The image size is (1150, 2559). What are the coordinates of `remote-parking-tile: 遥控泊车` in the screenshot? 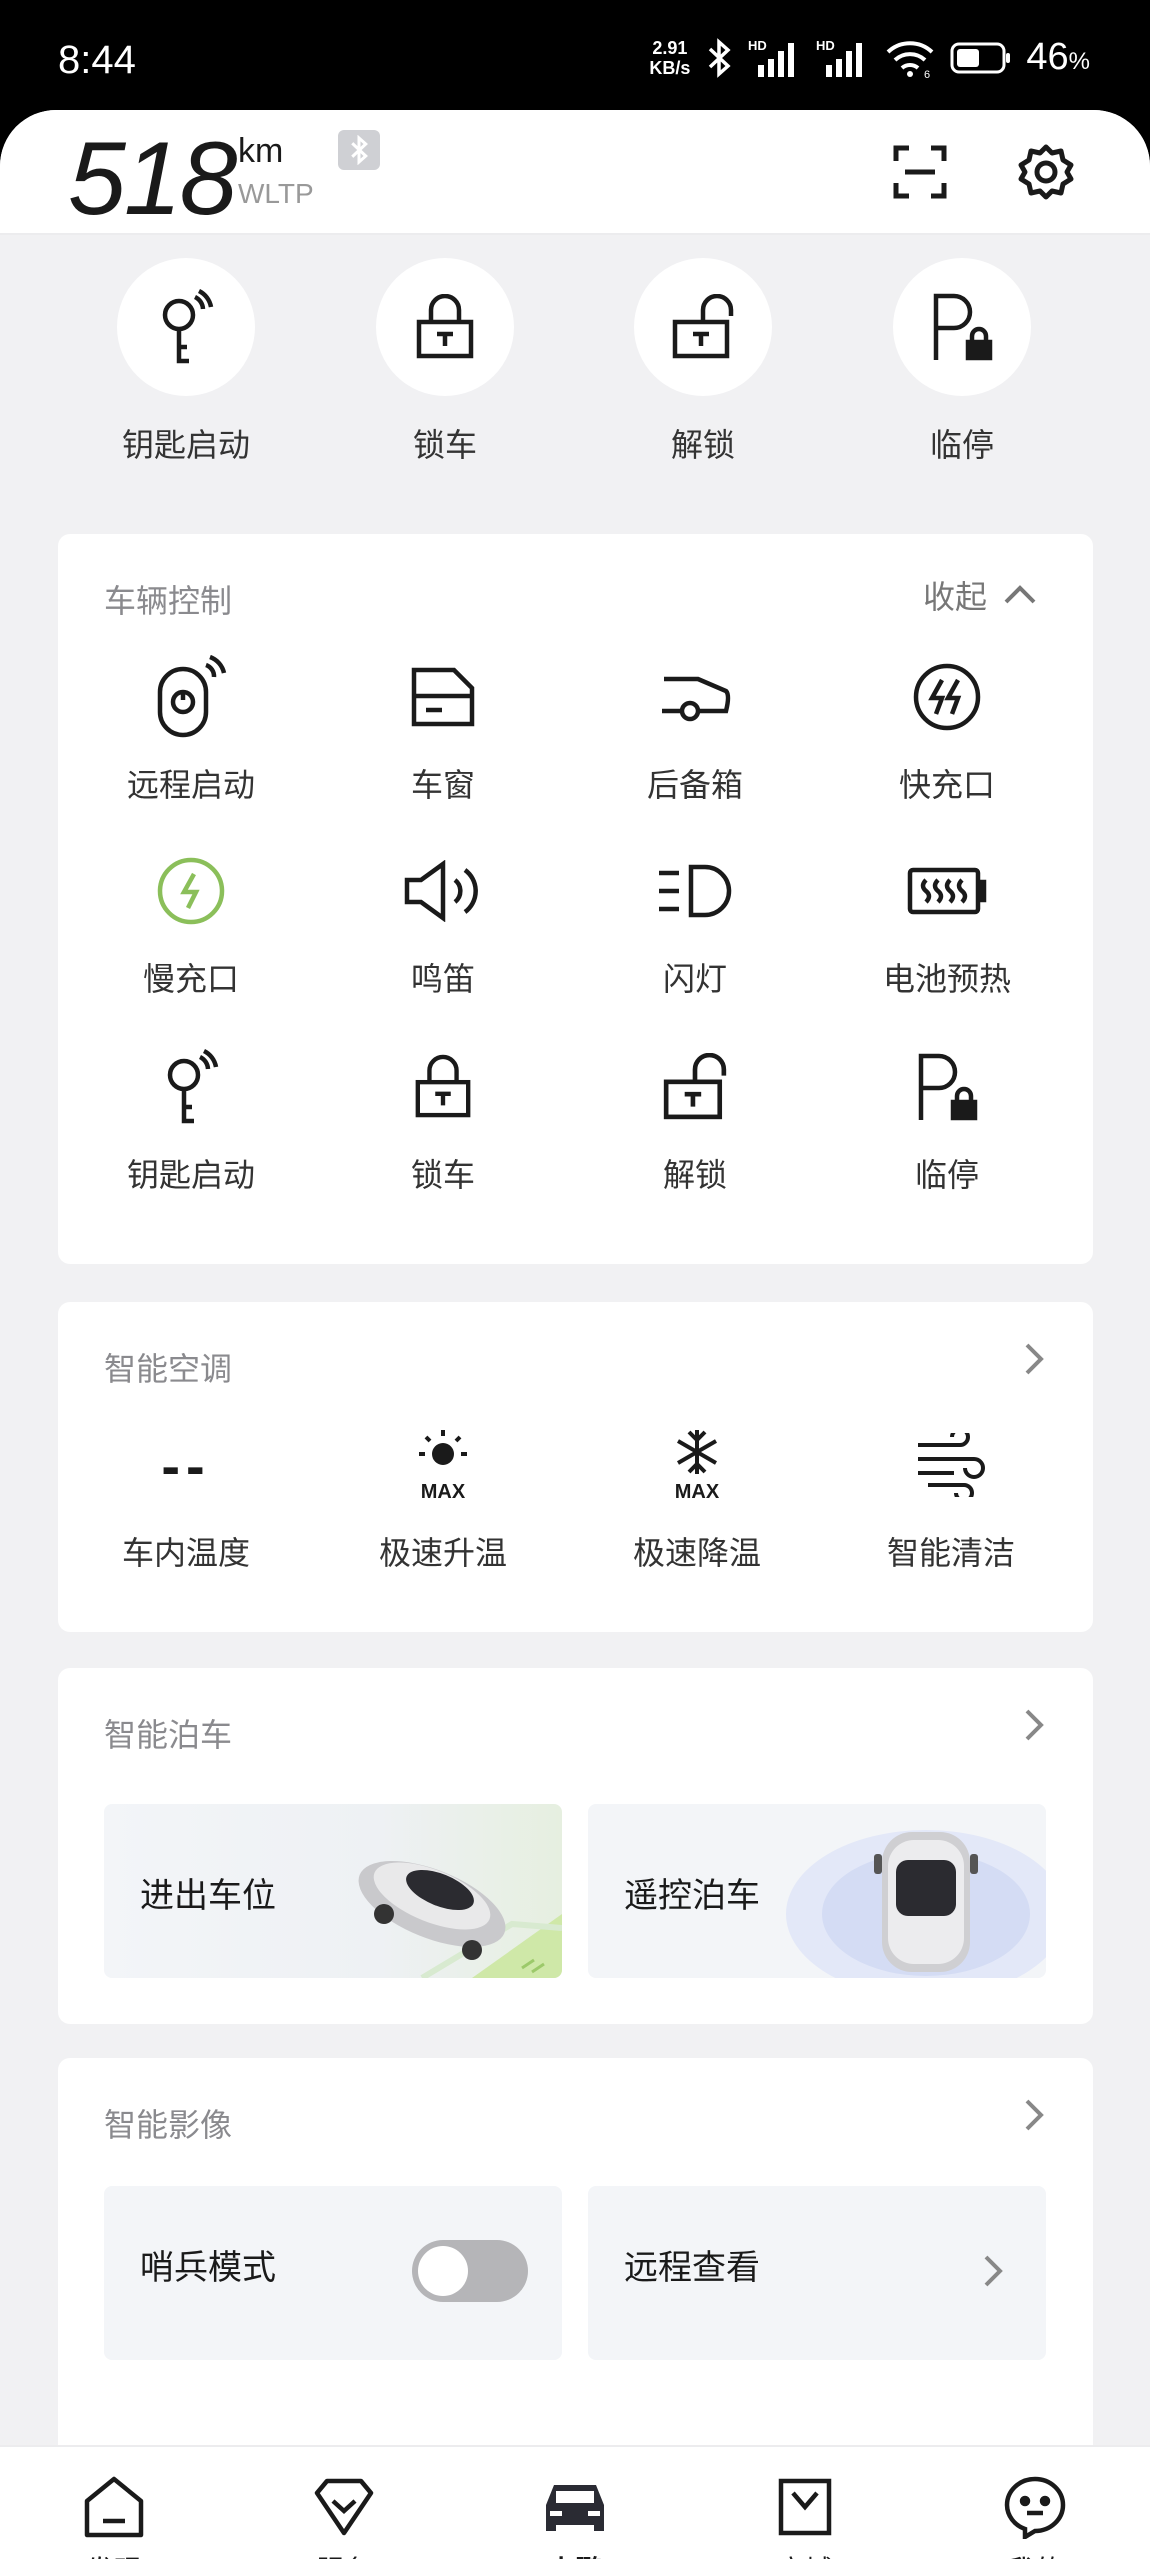 It's located at (817, 1891).